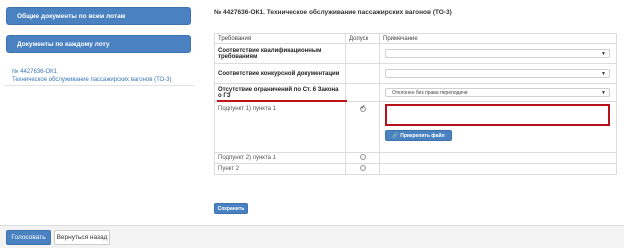  I want to click on requirement-label: Соответствие конкурсной документации, so click(280, 73).